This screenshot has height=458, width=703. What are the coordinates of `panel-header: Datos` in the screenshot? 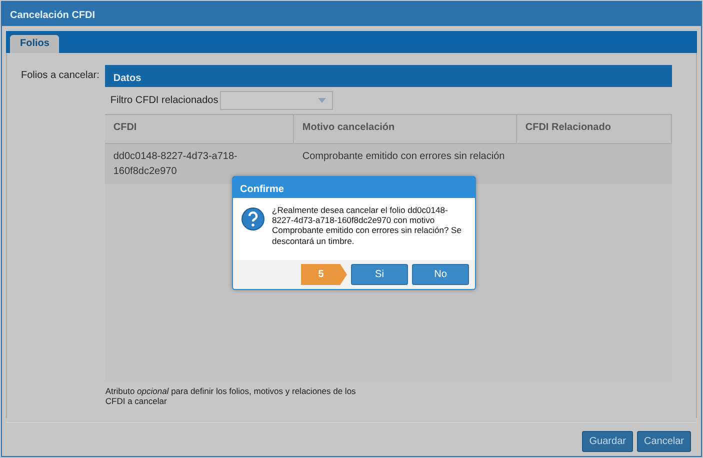 It's located at (388, 76).